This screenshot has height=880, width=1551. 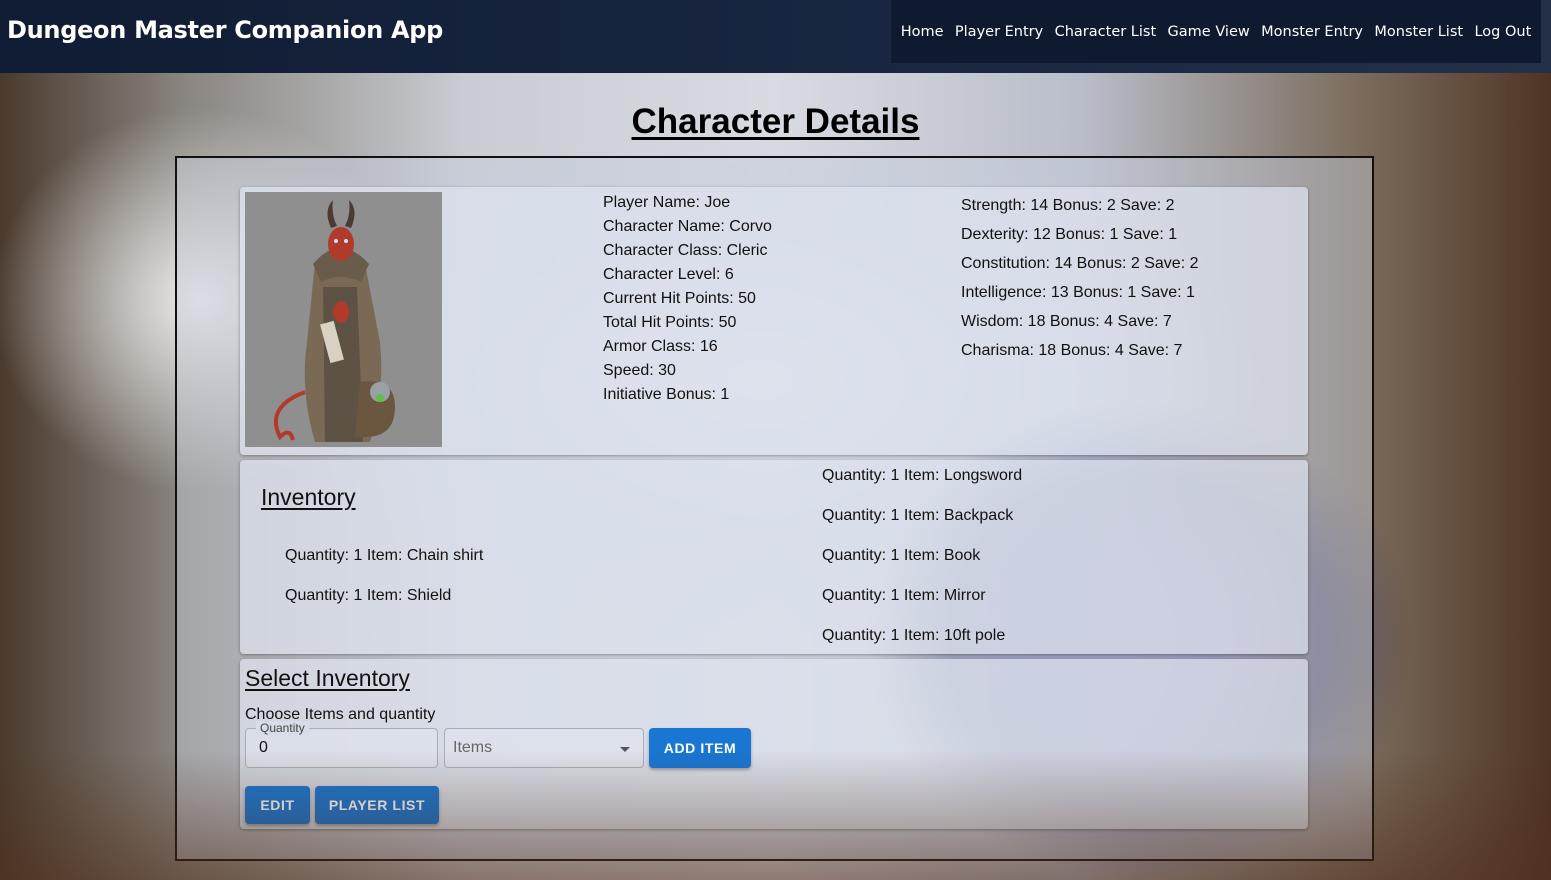 I want to click on charisma-stat: Charisma: 18 Bonus: 4 Save: 7, so click(x=1072, y=350).